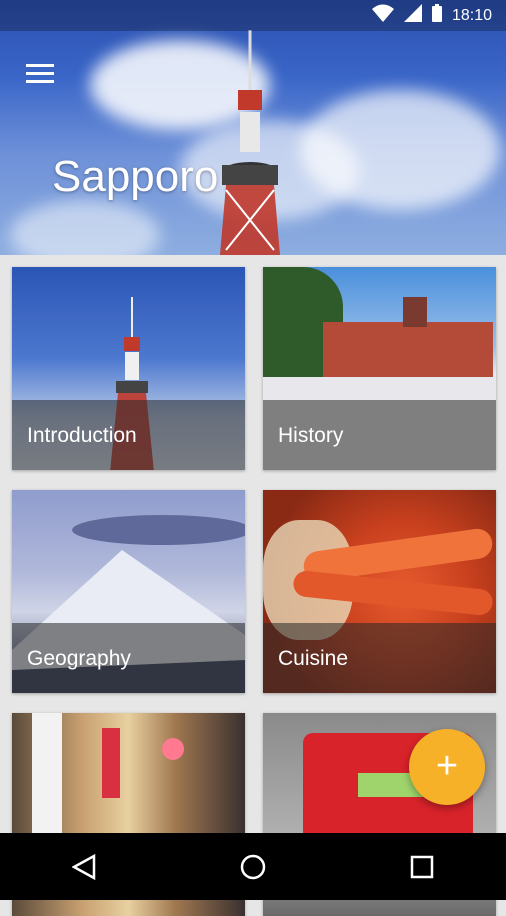 The image size is (506, 916). What do you see at coordinates (422, 867) in the screenshot?
I see `recents-icon` at bounding box center [422, 867].